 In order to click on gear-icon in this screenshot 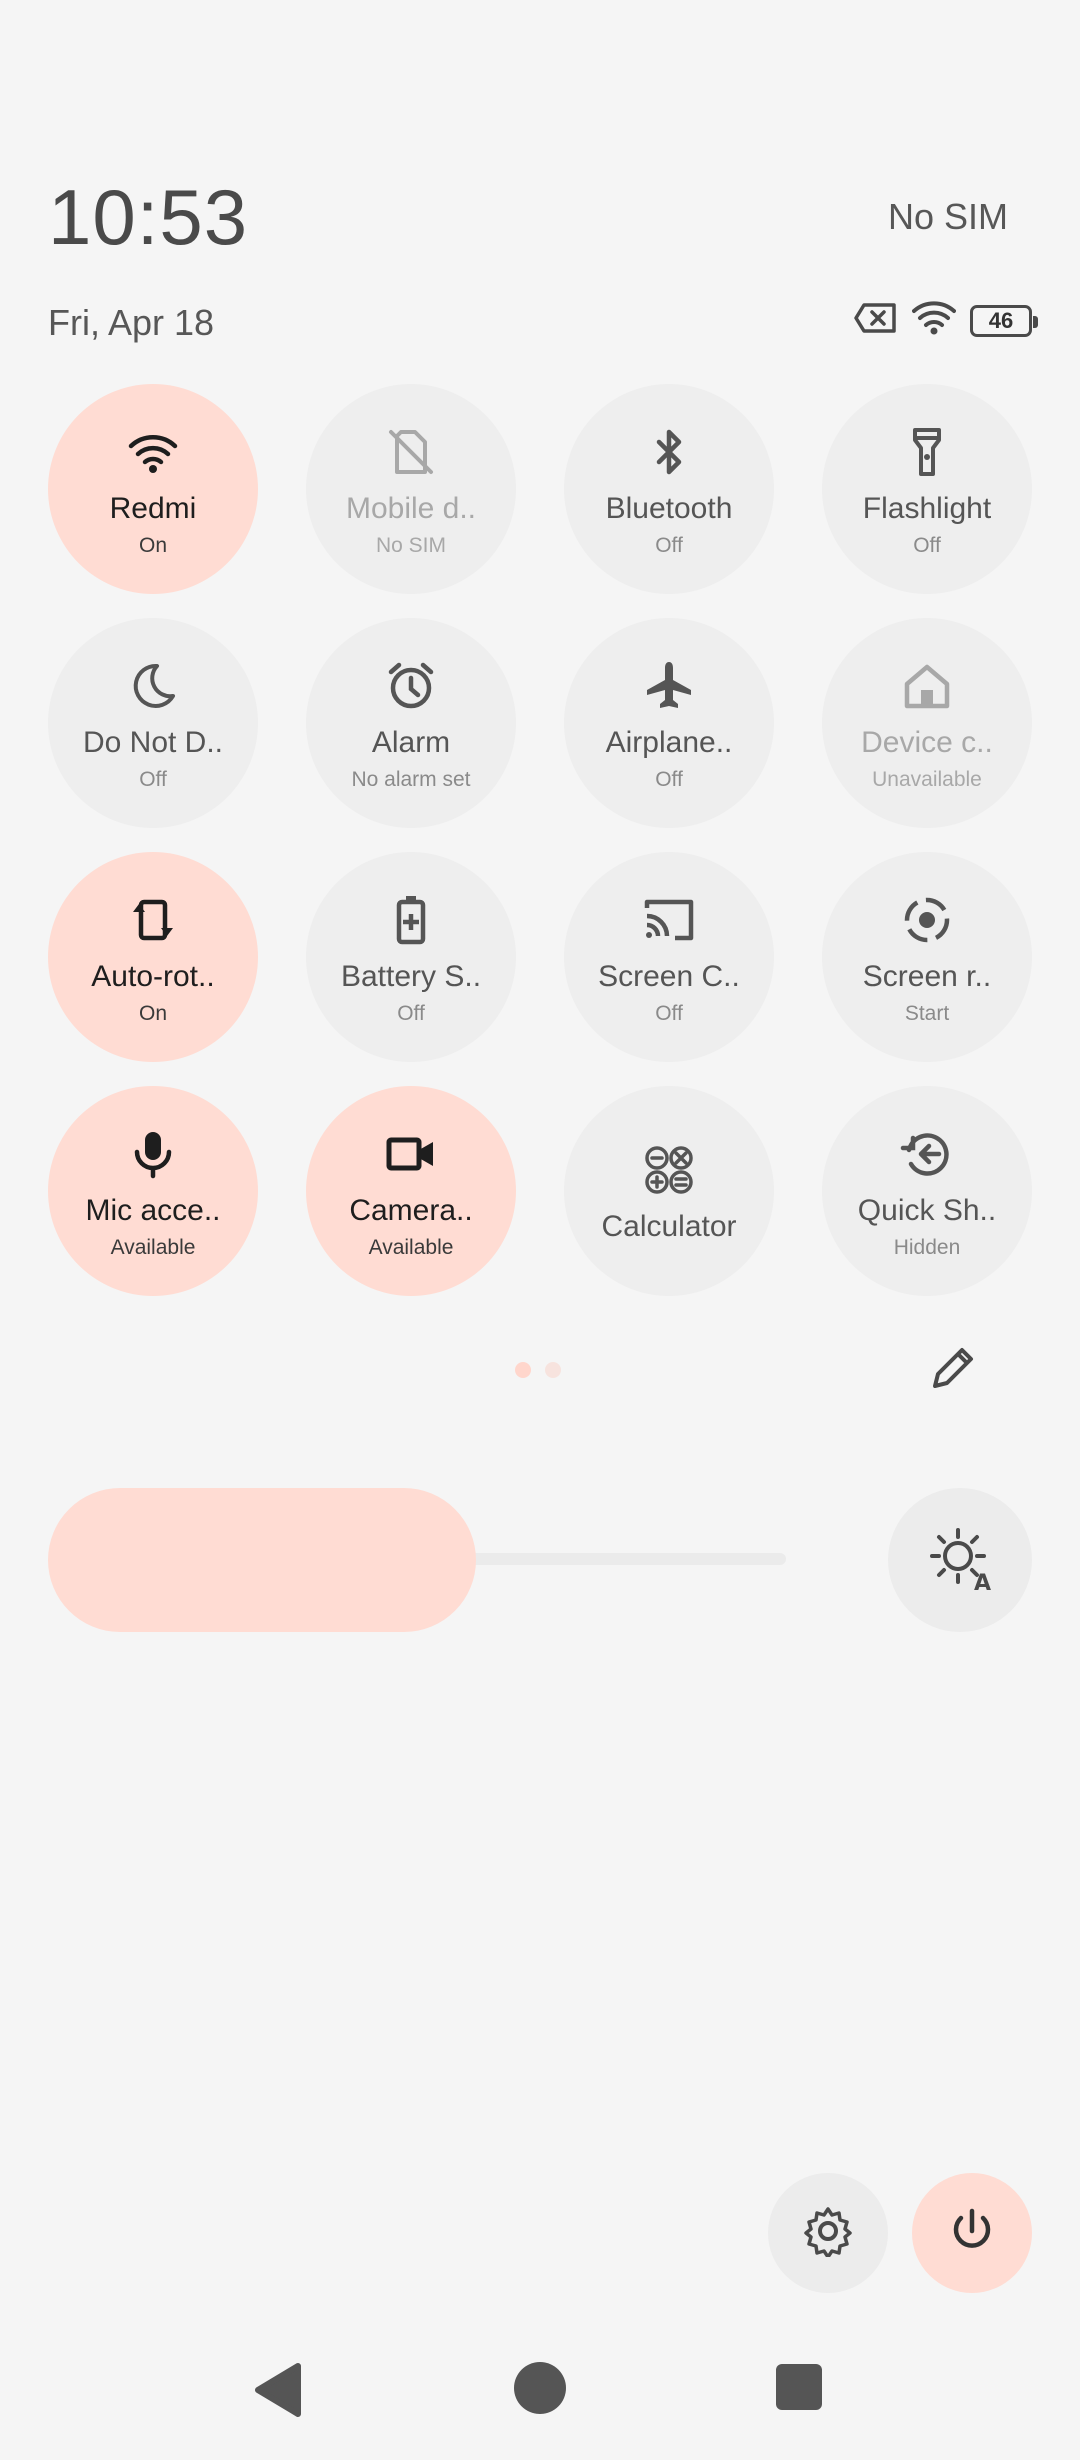, I will do `click(828, 2233)`.